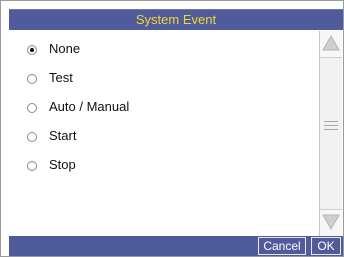 The height and width of the screenshot is (257, 344). What do you see at coordinates (331, 127) in the screenshot?
I see `scroll-thumb-grip-icon` at bounding box center [331, 127].